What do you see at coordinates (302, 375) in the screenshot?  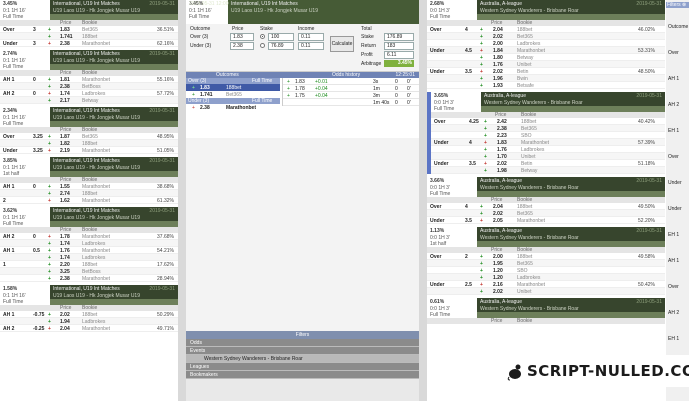 I see `filter-item: Bookmakers` at bounding box center [302, 375].